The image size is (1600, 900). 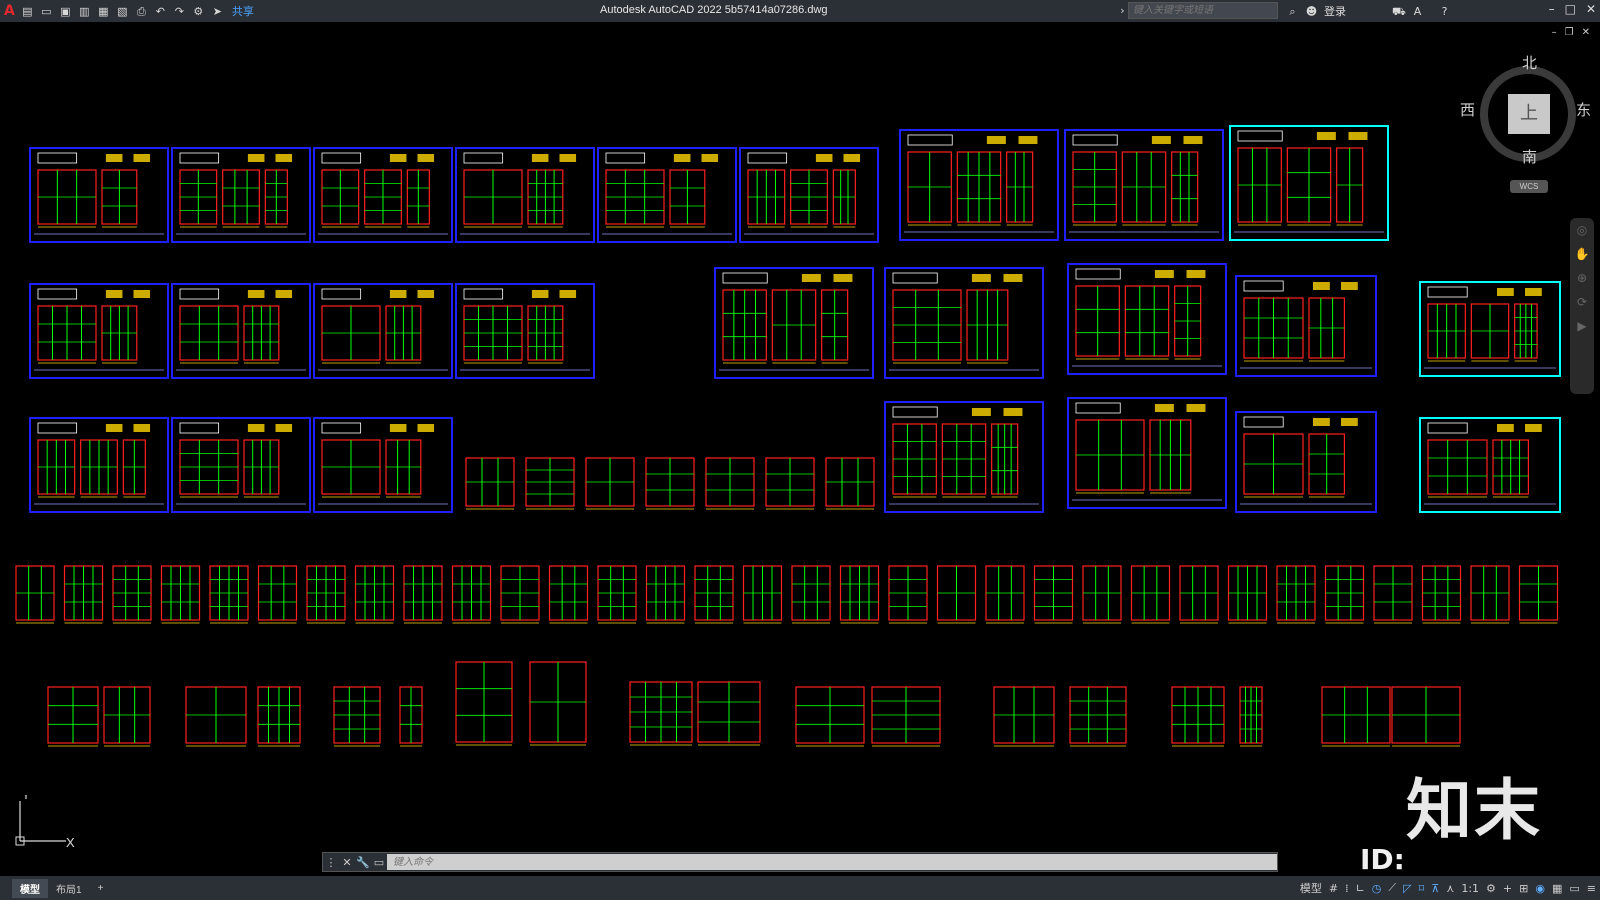 I want to click on share-button: 共享, so click(x=243, y=11).